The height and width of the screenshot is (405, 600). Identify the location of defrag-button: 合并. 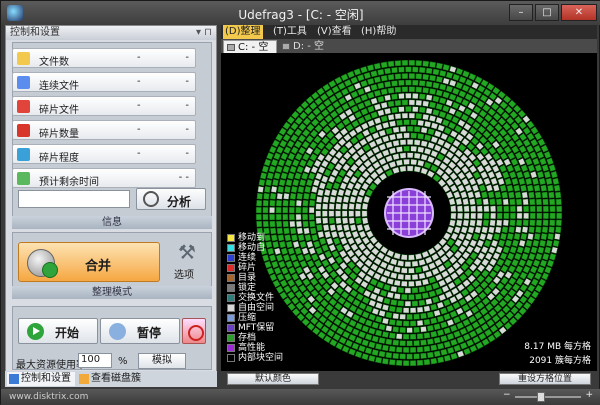
(89, 262).